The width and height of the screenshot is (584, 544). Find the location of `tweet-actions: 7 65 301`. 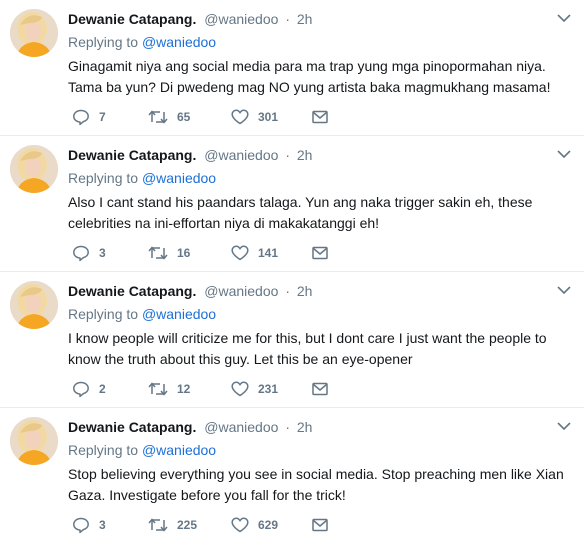

tweet-actions: 7 65 301 is located at coordinates (218, 117).